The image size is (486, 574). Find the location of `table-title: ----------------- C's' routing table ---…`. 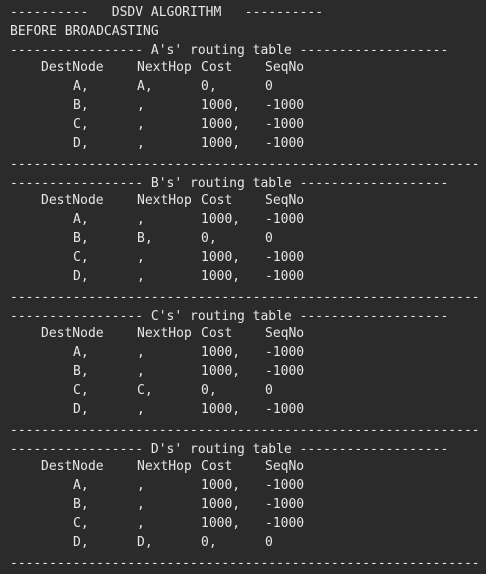

table-title: ----------------- C's' routing table ---… is located at coordinates (229, 316).